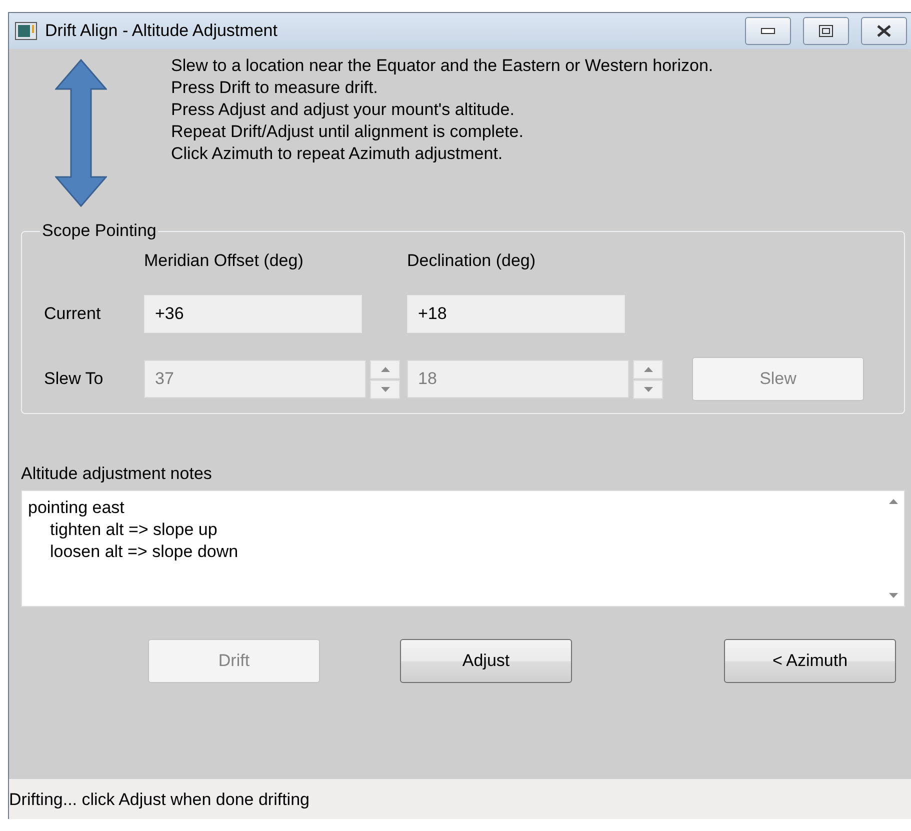 The image size is (911, 831). I want to click on close-button, so click(884, 31).